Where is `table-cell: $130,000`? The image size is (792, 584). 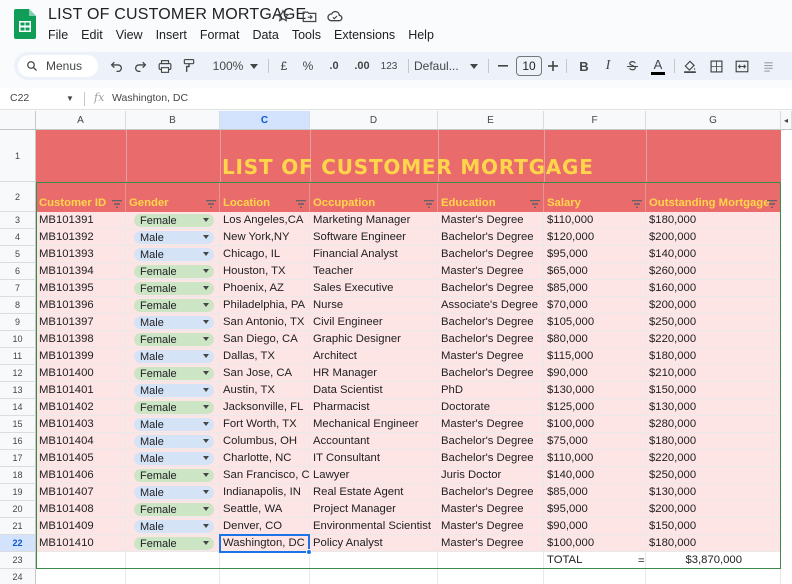 table-cell: $130,000 is located at coordinates (713, 407).